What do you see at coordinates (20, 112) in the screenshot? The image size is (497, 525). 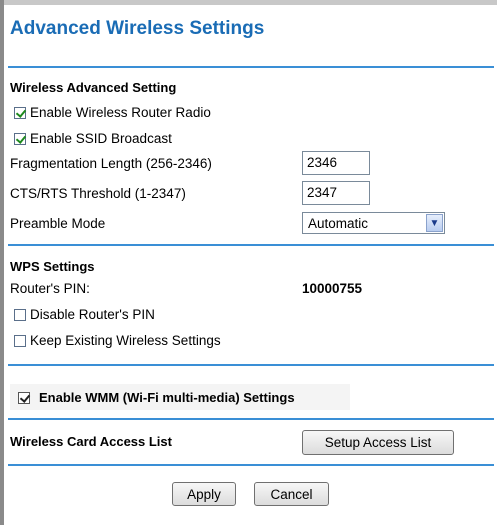 I see `enable-radio-checkbox` at bounding box center [20, 112].